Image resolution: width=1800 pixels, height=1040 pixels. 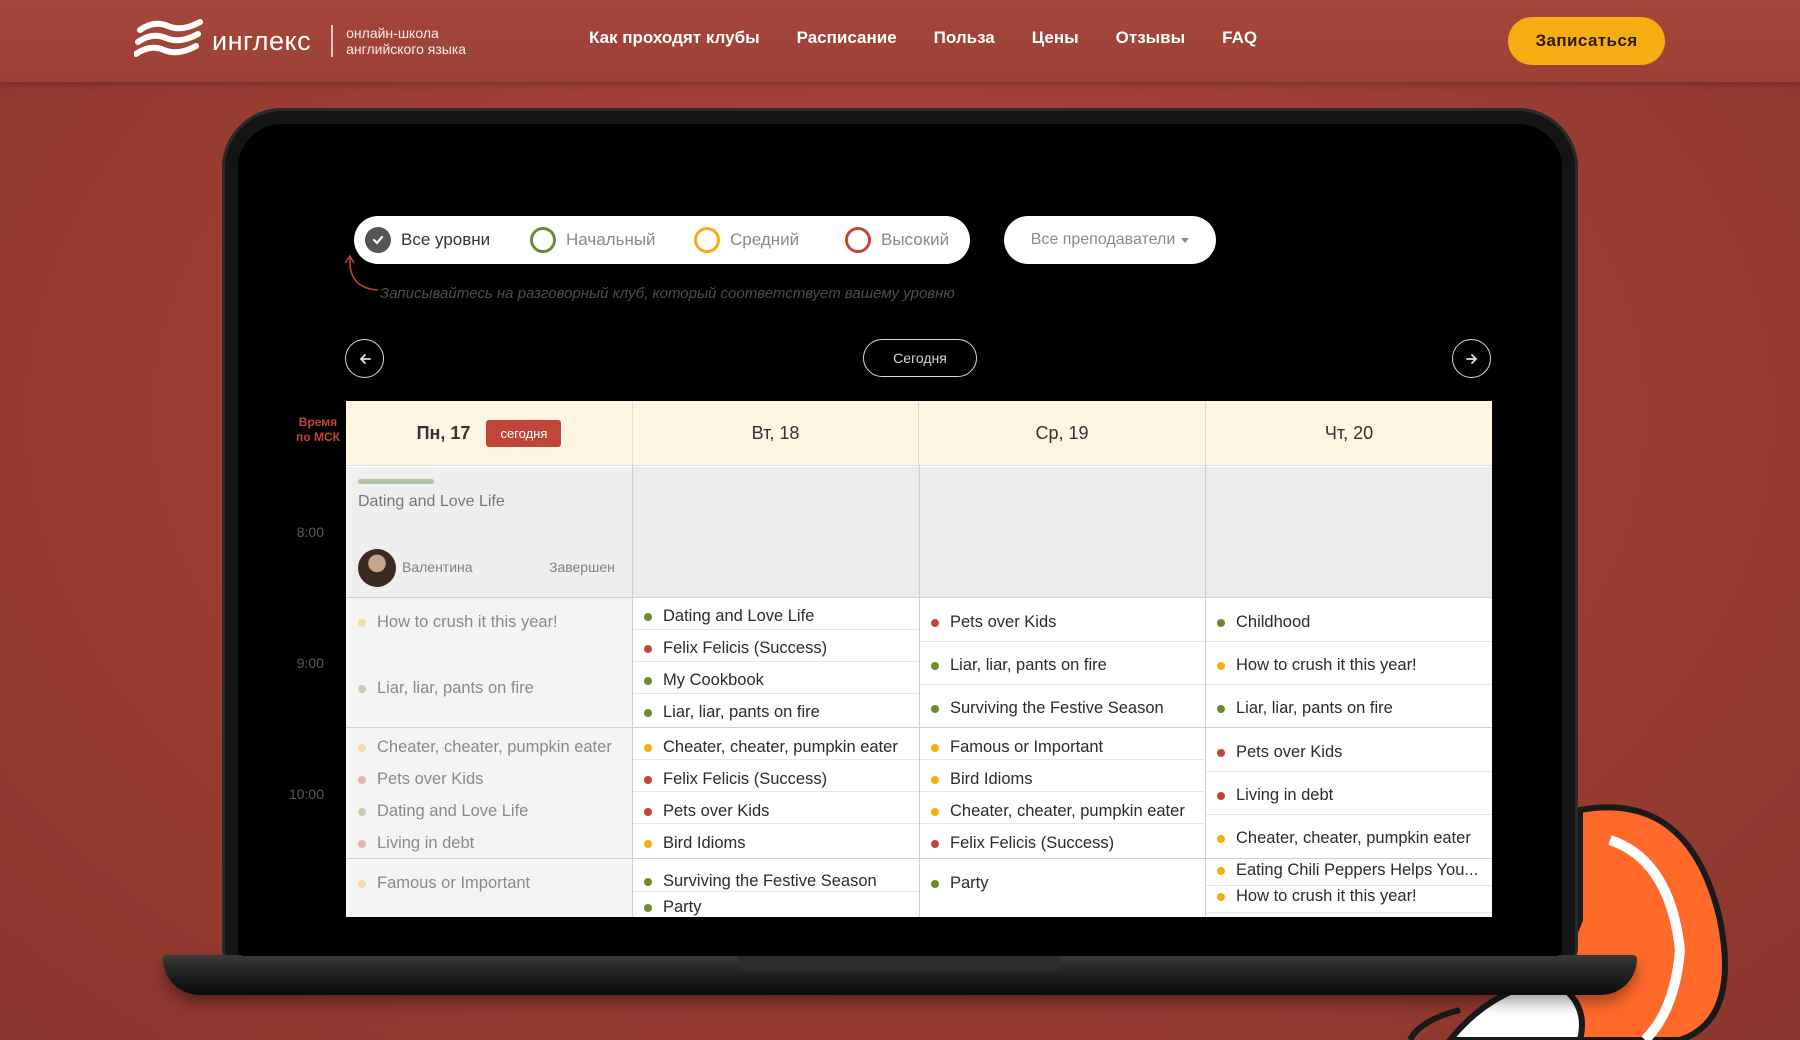 I want to click on level-option-advanced: Высокий, so click(x=897, y=240).